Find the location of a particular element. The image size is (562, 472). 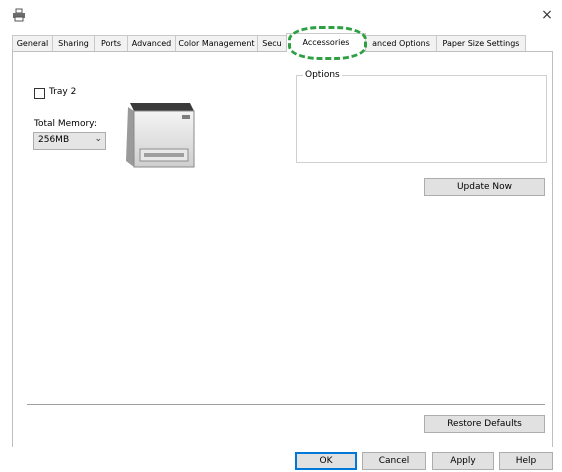

dialog-button-bar: OK Cancel Apply Help is located at coordinates (281, 459).